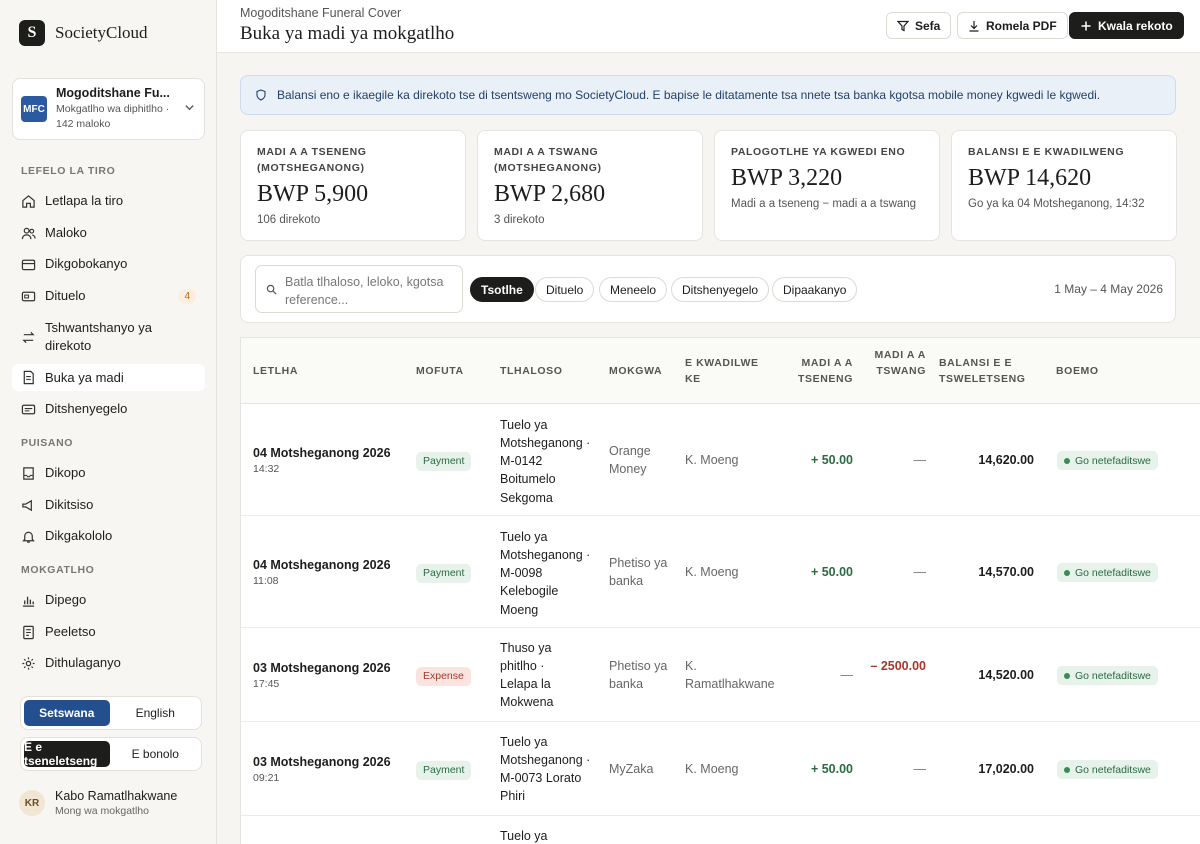 The width and height of the screenshot is (1200, 844). Describe the element at coordinates (28, 536) in the screenshot. I see `bell-icon` at that location.